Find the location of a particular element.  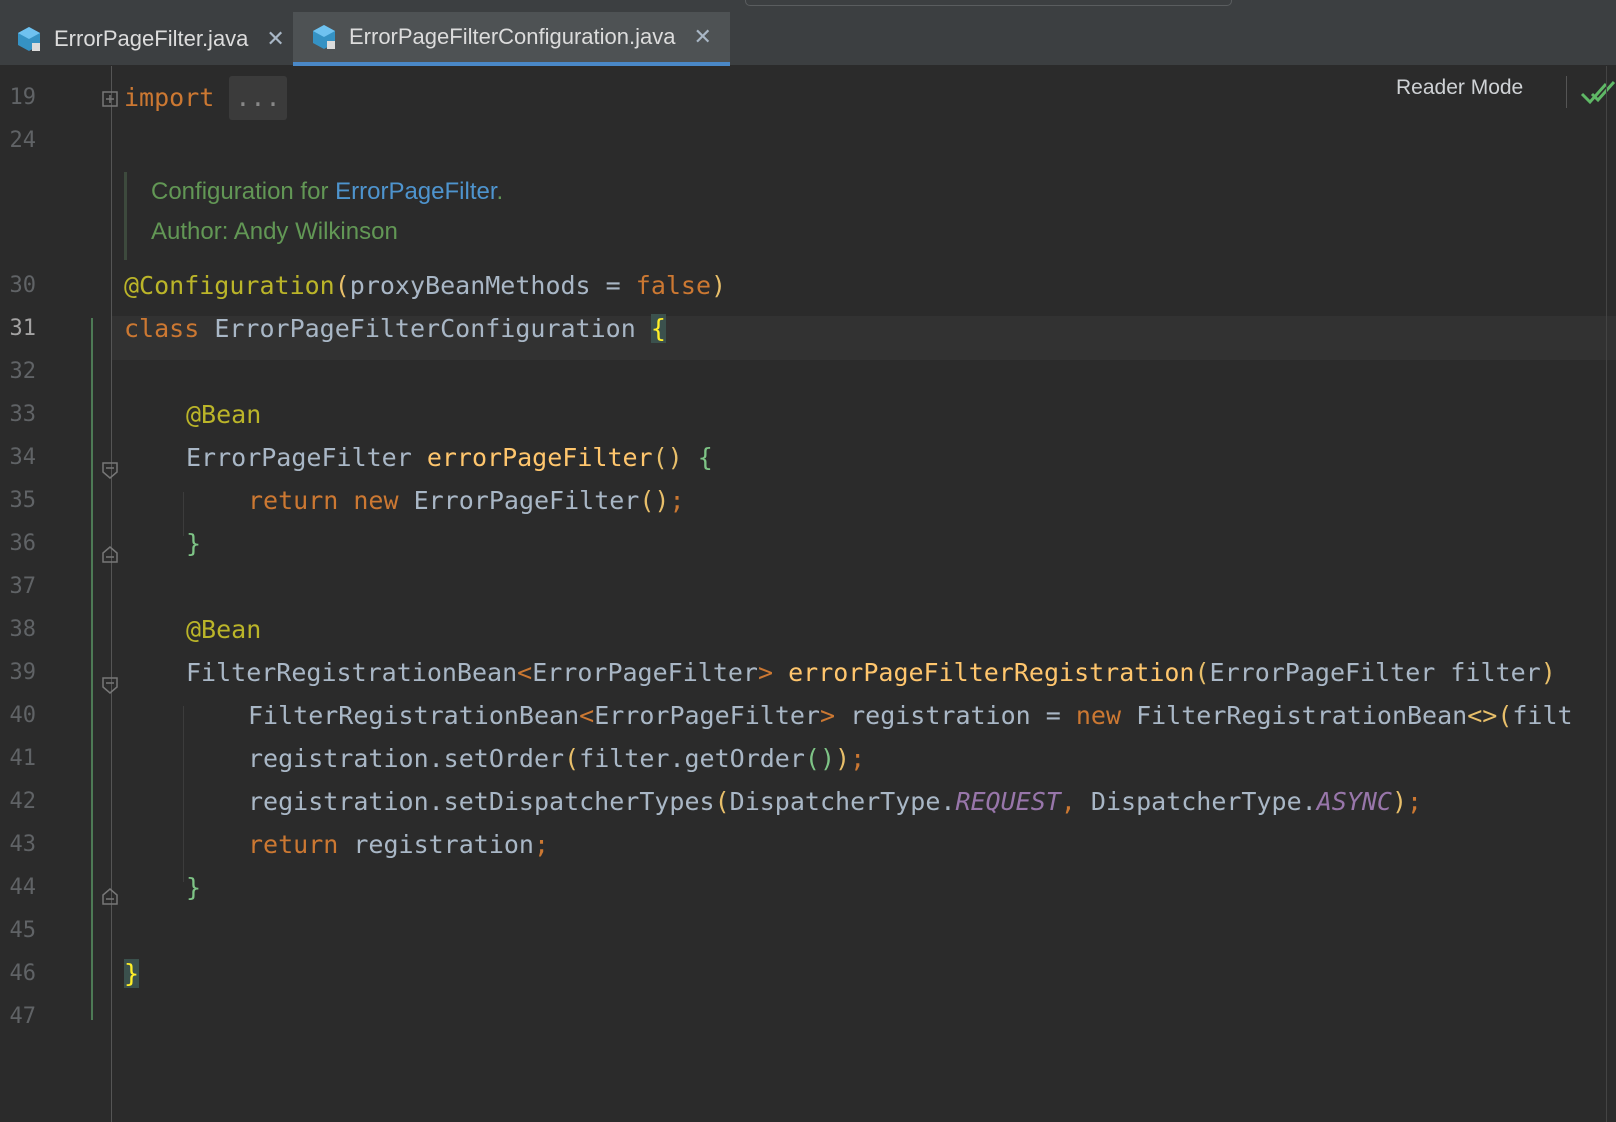

gutter-divider is located at coordinates (111, 594).